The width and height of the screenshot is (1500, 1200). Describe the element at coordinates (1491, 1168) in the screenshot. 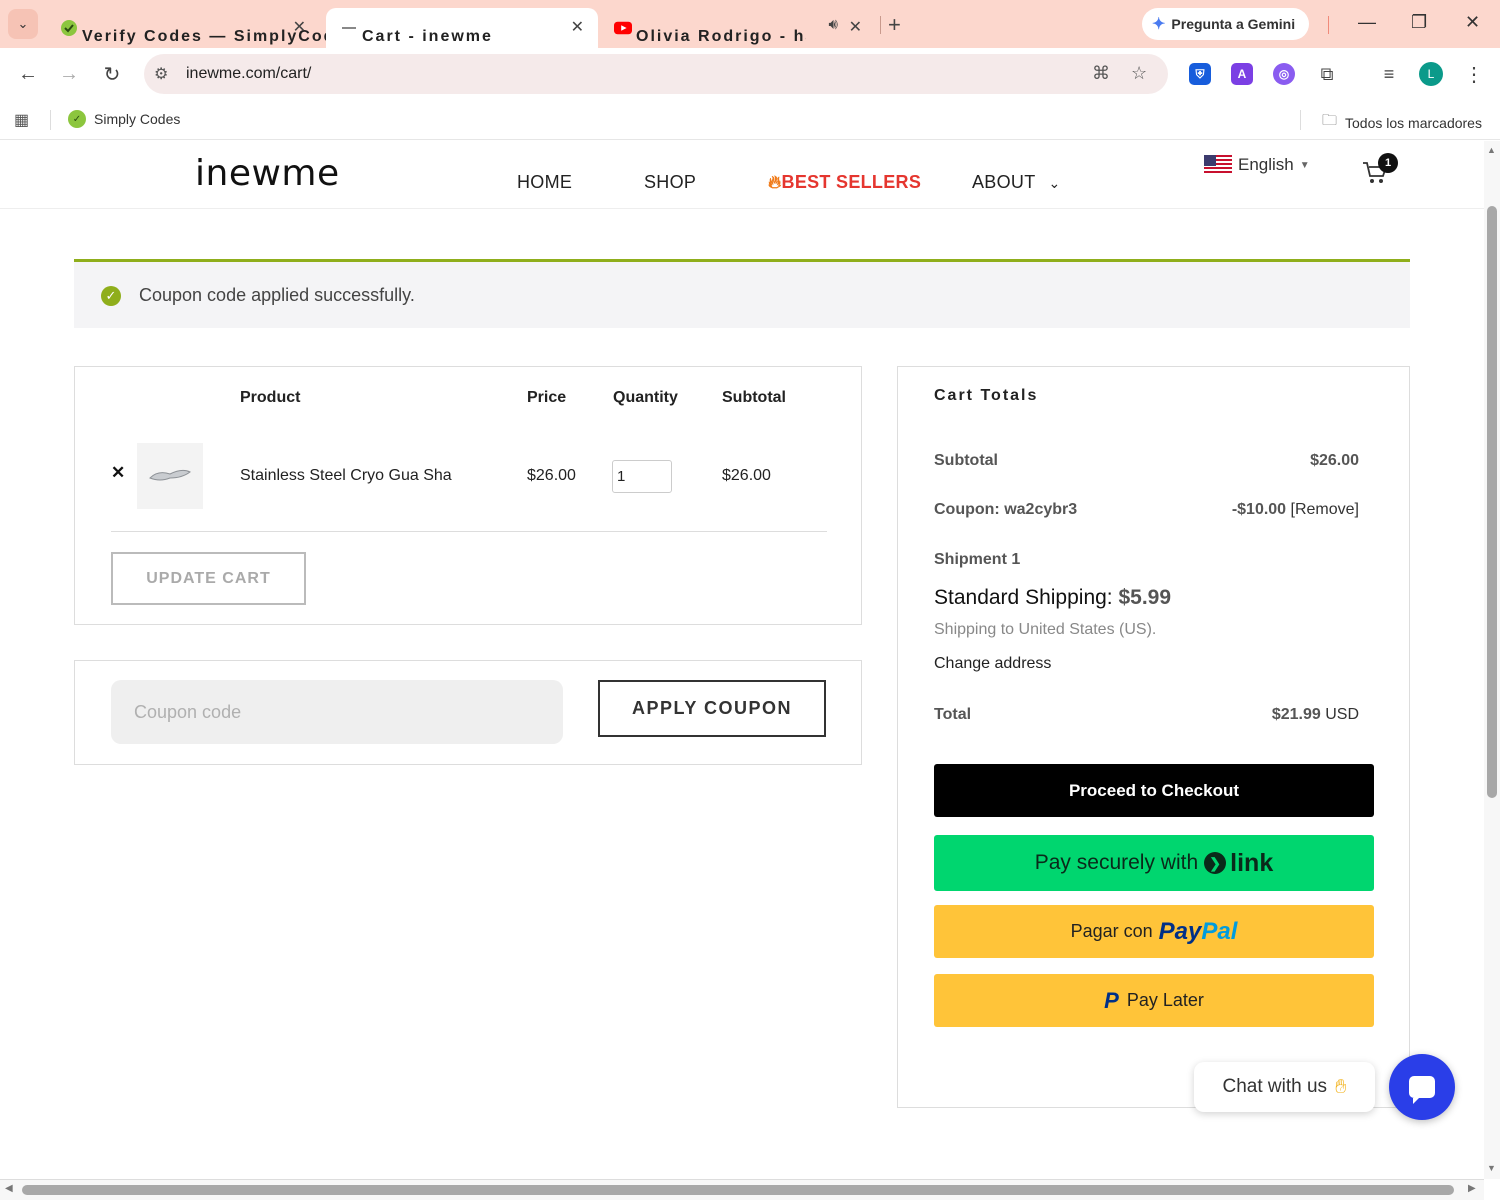

I see `scroll-down-arrow-icon: ▼` at that location.